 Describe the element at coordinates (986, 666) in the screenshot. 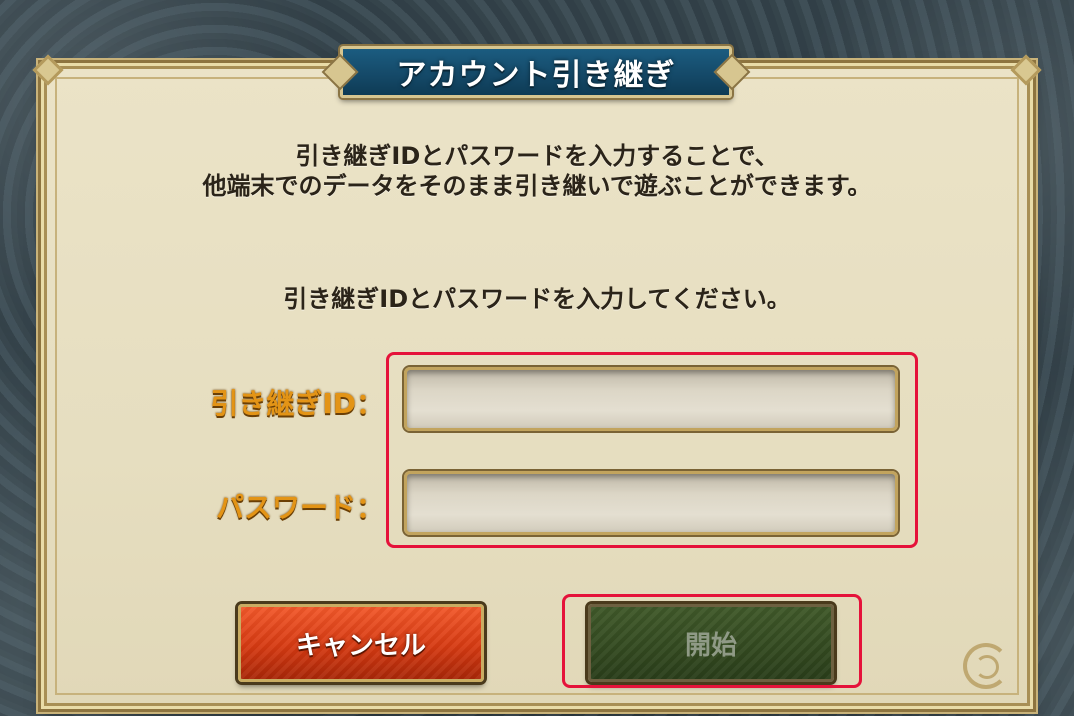

I see `scroll-ornament-icon` at that location.